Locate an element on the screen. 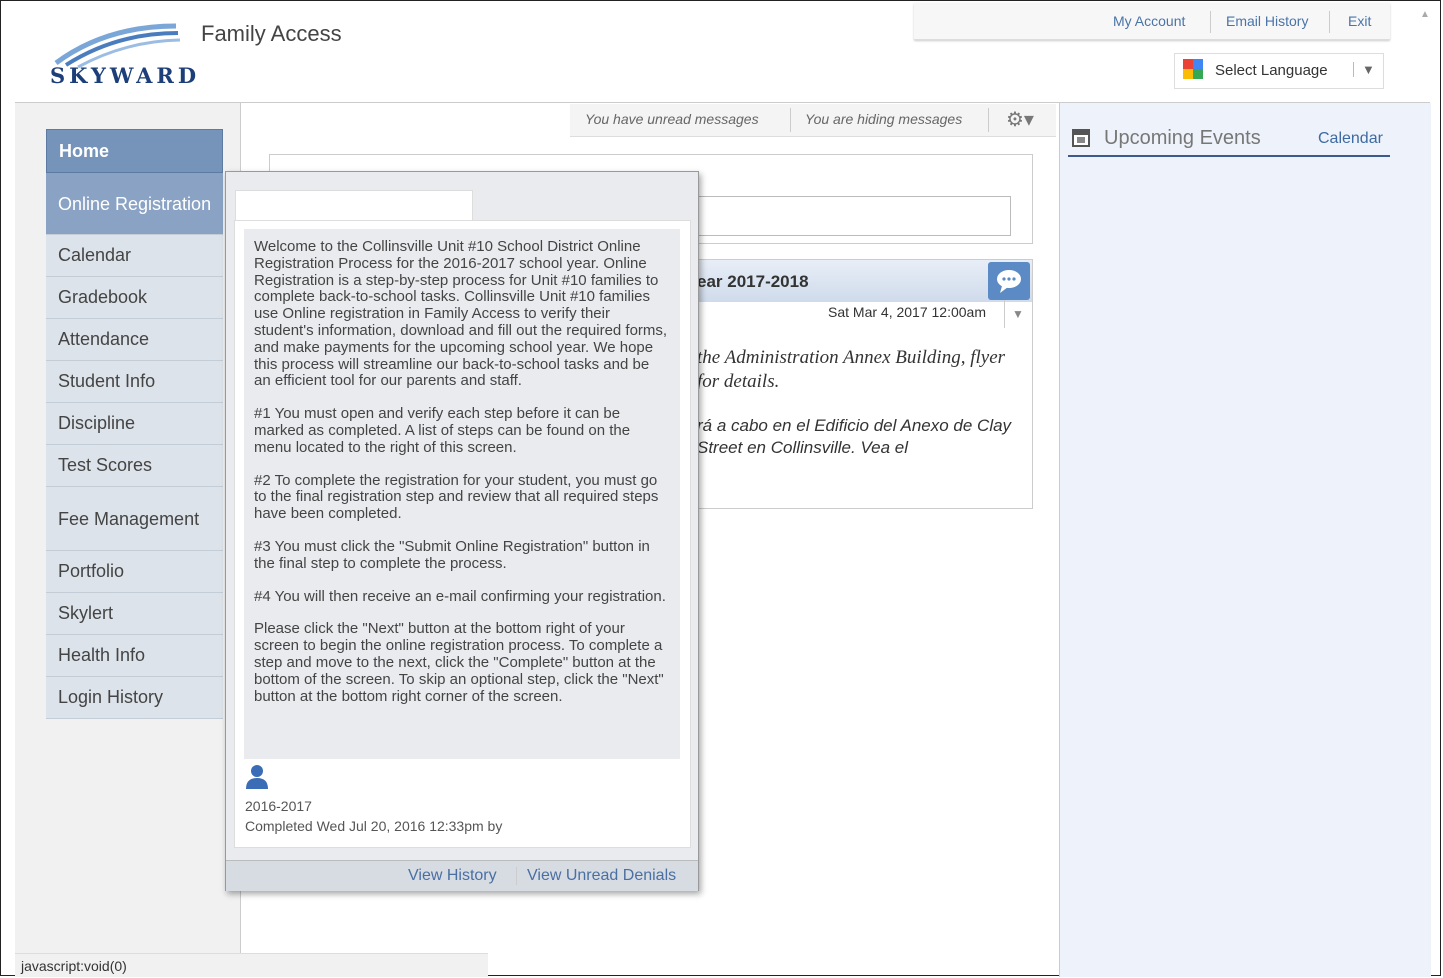 The width and height of the screenshot is (1443, 978). sidebar-item-attendance: Attendance is located at coordinates (134, 340).